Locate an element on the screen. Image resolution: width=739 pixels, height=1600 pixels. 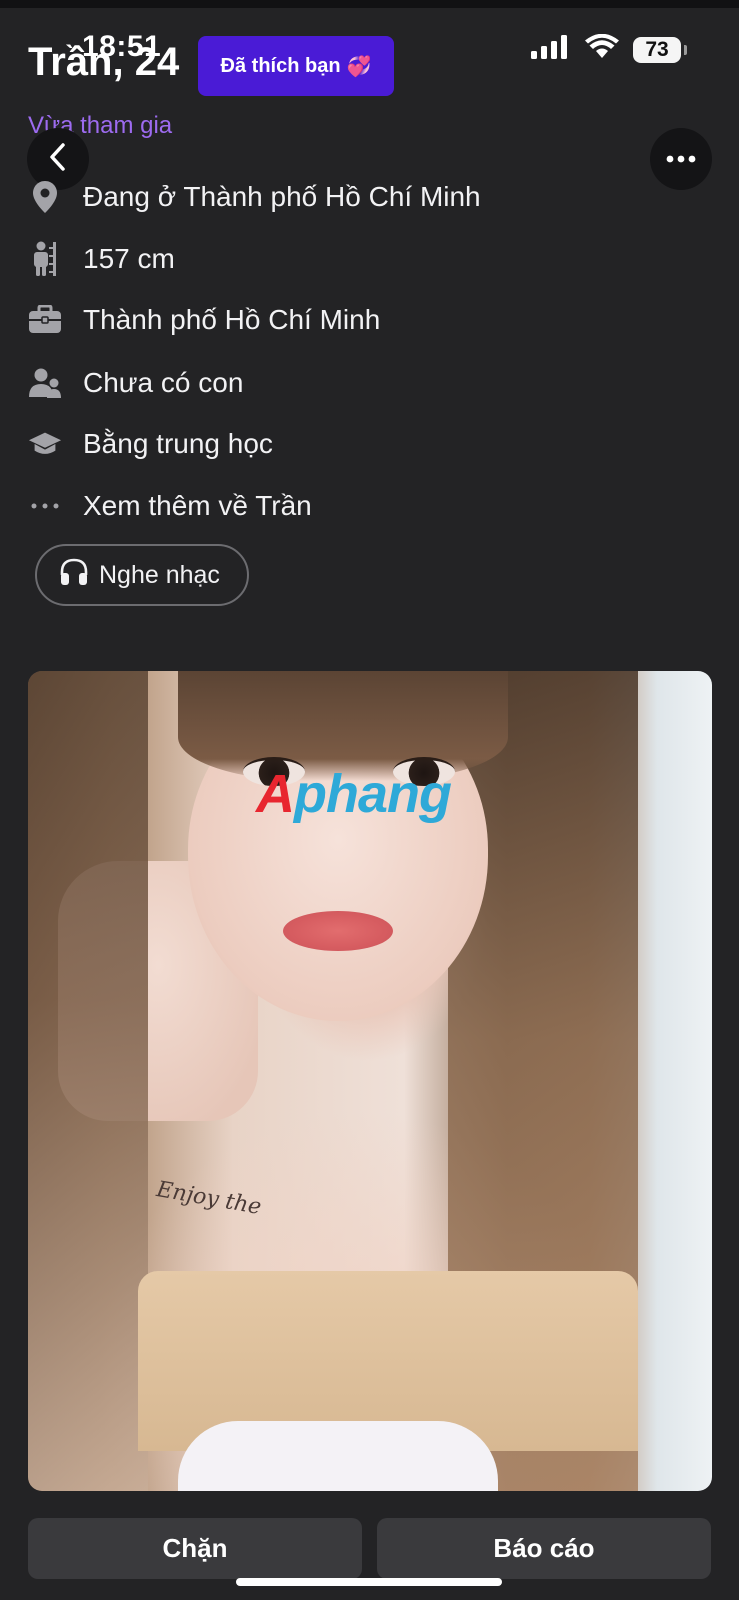
info-row-location: Đang ở Thành phố Hồ Chí Minh is located at coordinates (254, 197).